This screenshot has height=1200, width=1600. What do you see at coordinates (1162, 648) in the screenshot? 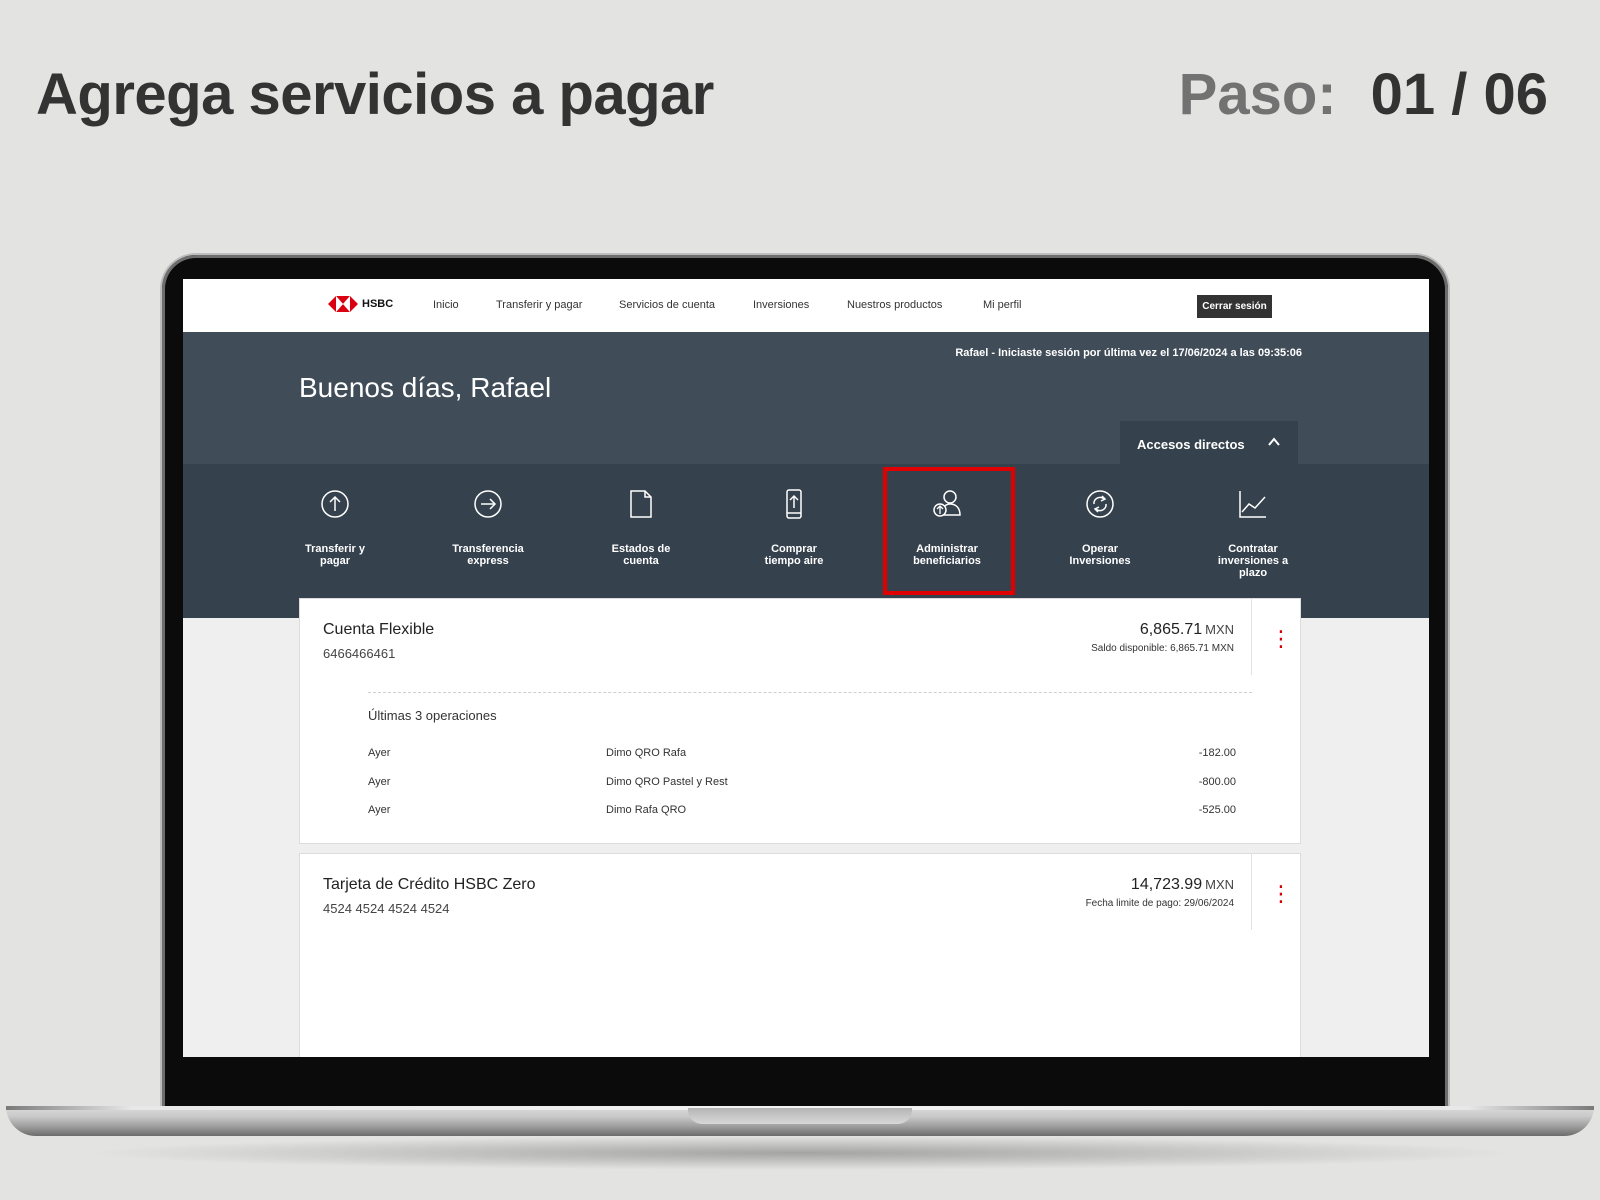
I see `available-balance: Saldo disponible: 6,865.71 MXN` at bounding box center [1162, 648].